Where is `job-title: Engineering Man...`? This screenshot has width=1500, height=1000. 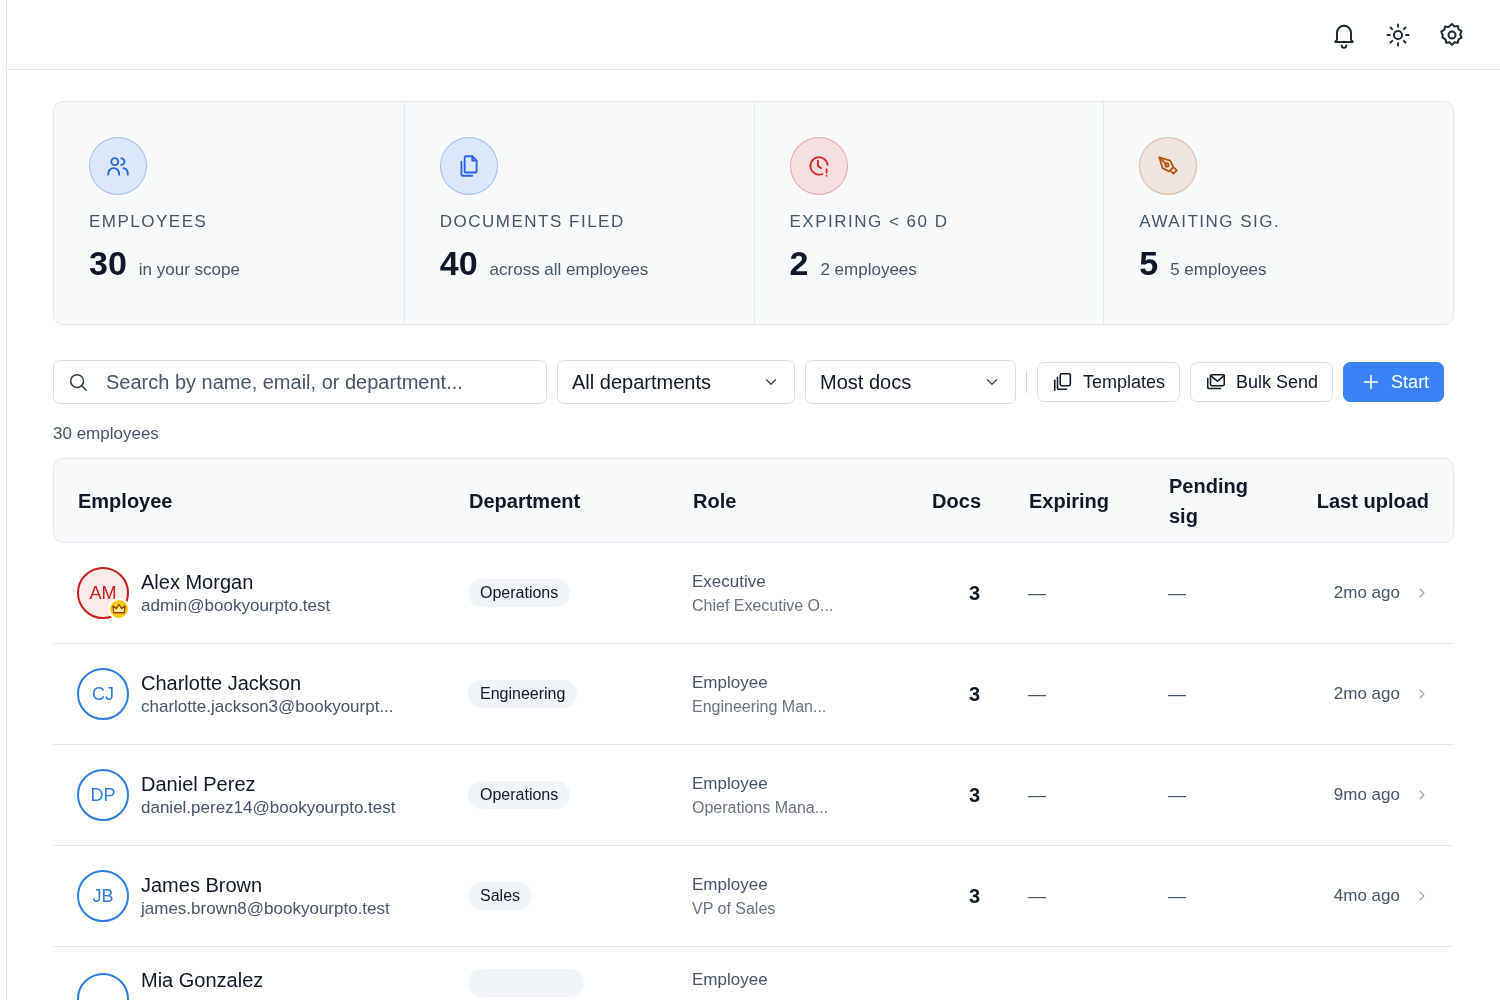
job-title: Engineering Man... is located at coordinates (760, 706).